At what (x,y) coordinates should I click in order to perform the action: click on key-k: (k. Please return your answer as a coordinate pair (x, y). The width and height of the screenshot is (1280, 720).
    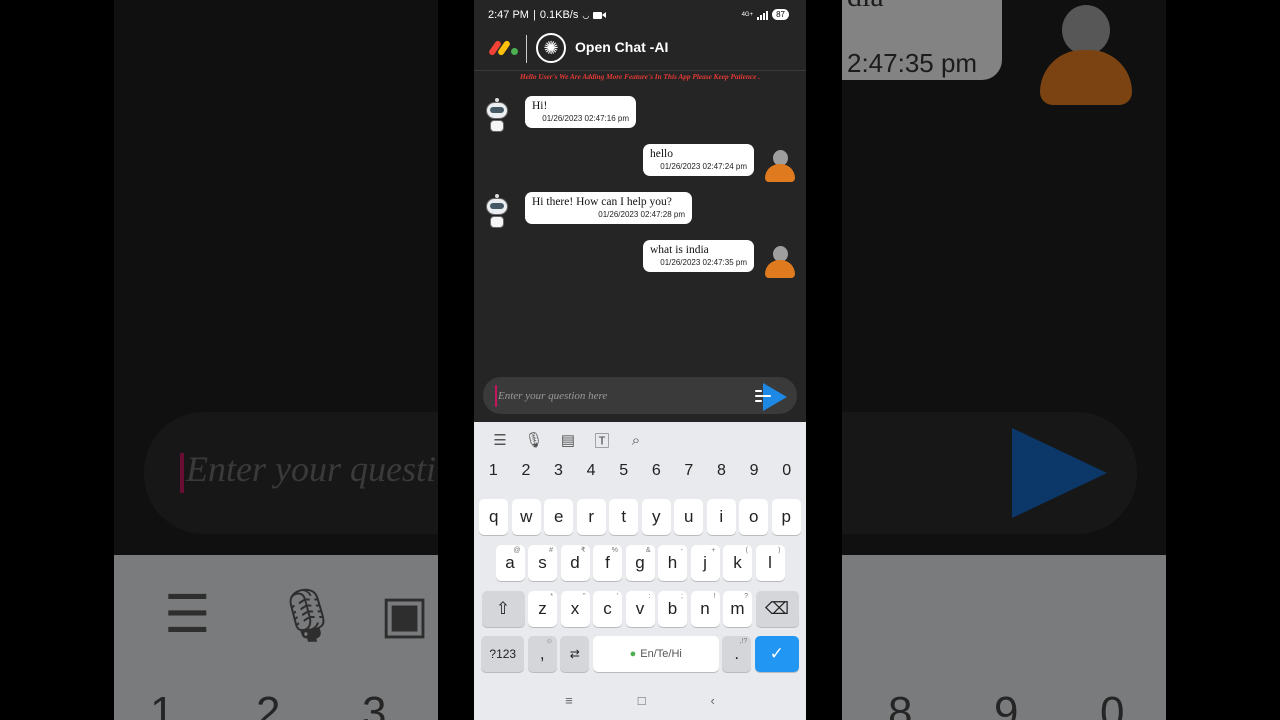
    Looking at the image, I should click on (737, 563).